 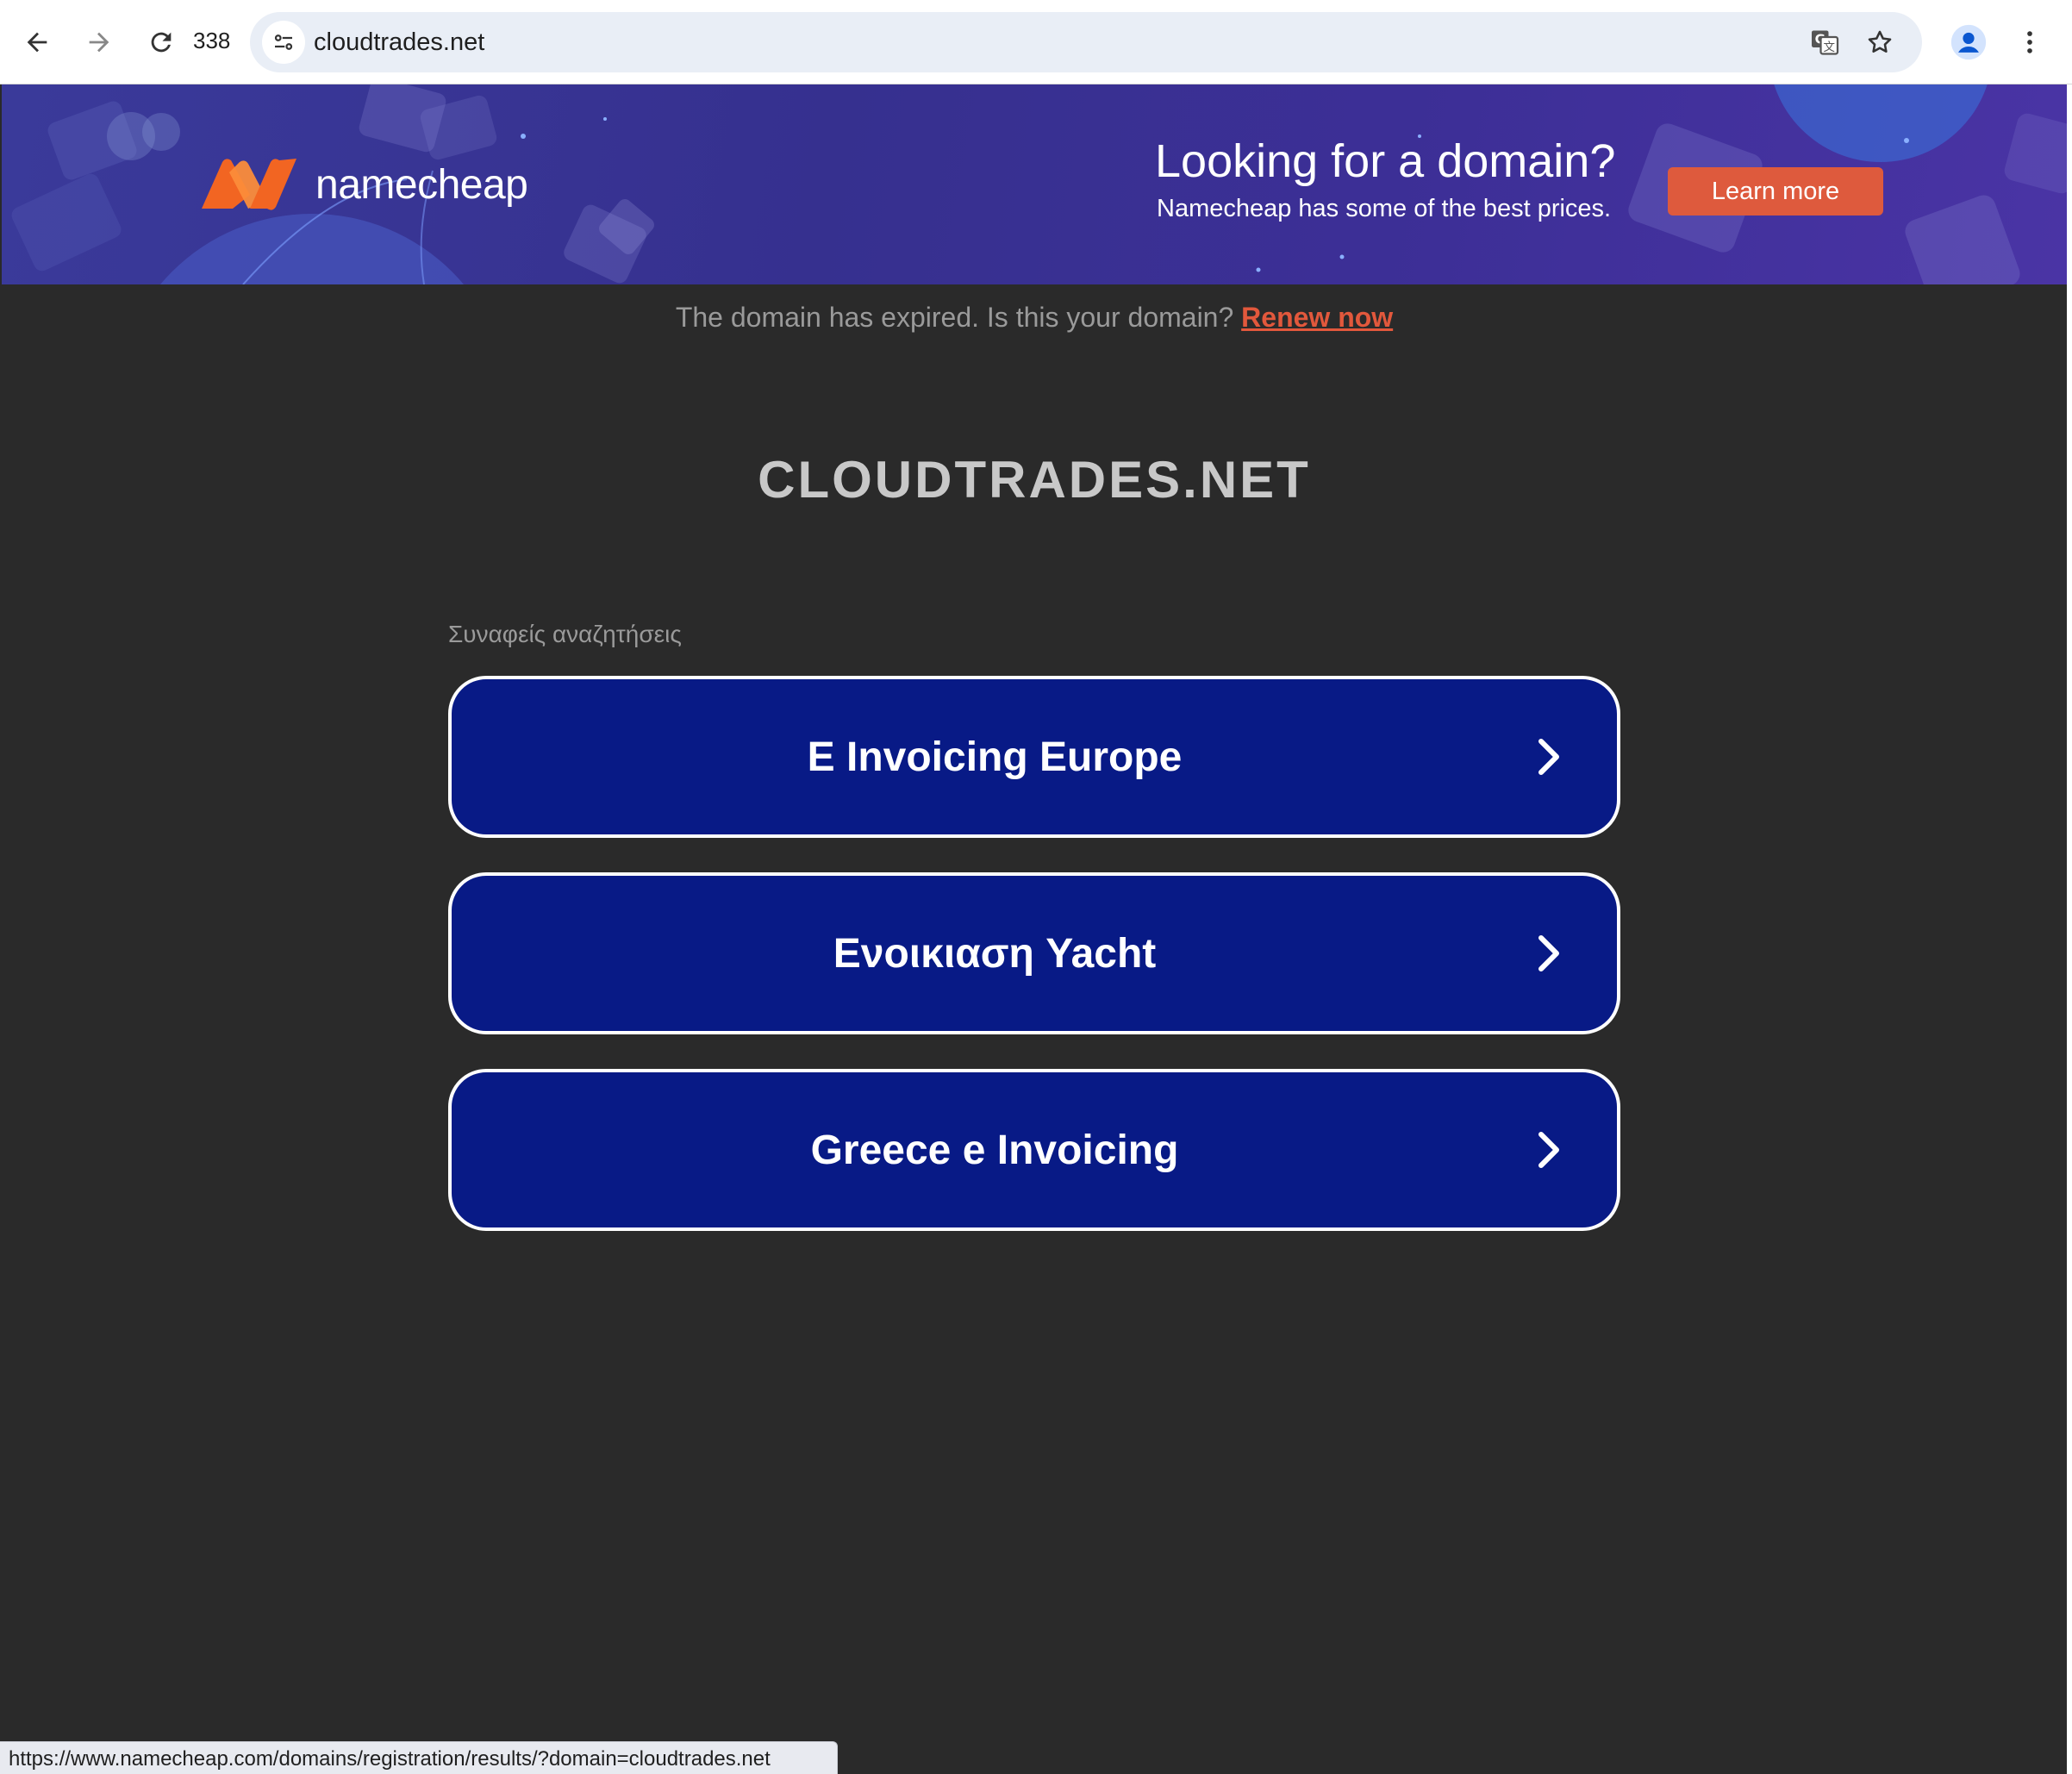 What do you see at coordinates (99, 42) in the screenshot?
I see `forward-arrow-icon` at bounding box center [99, 42].